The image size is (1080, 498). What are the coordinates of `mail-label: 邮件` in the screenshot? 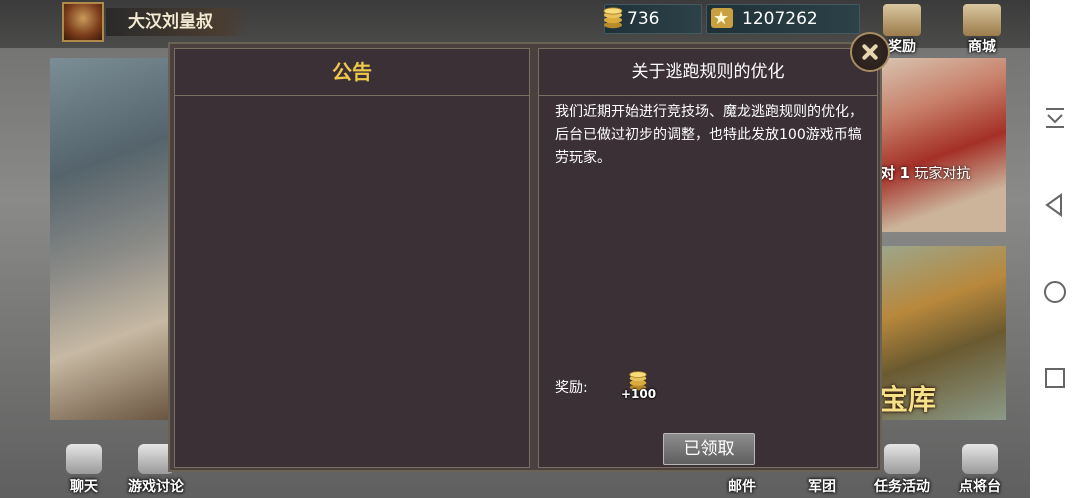 It's located at (742, 487).